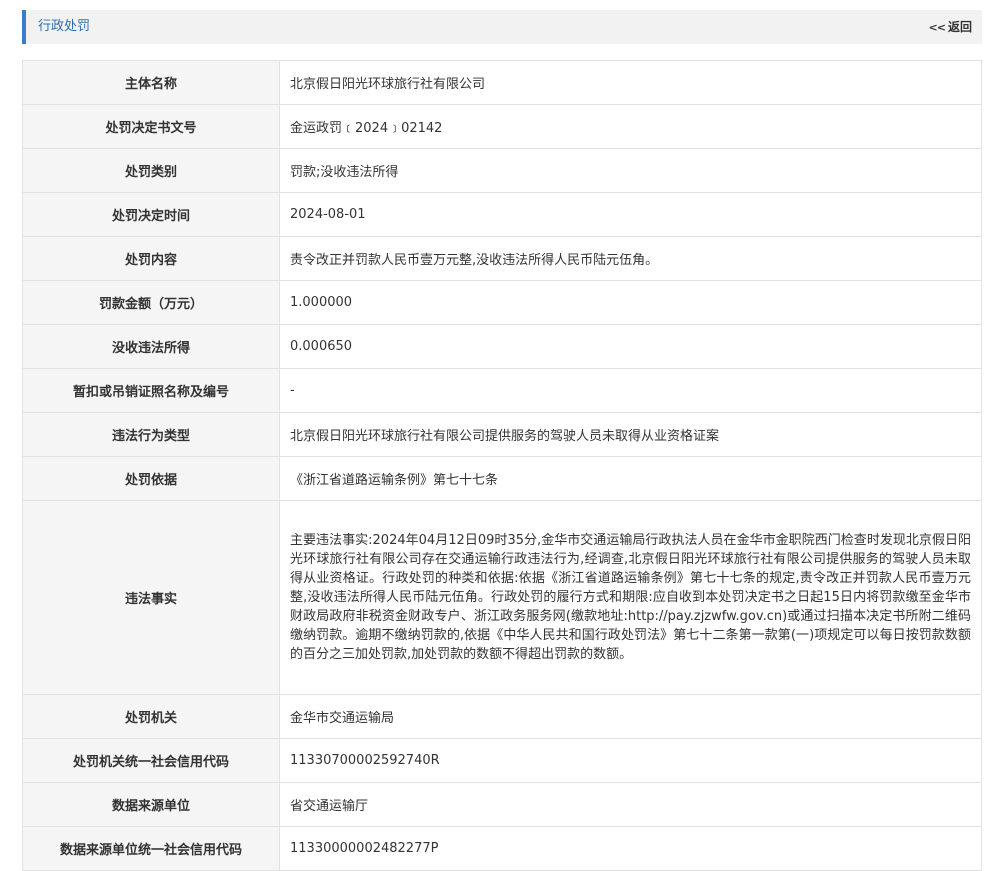 The image size is (1003, 871). I want to click on row-label: 处罚依据, so click(151, 478).